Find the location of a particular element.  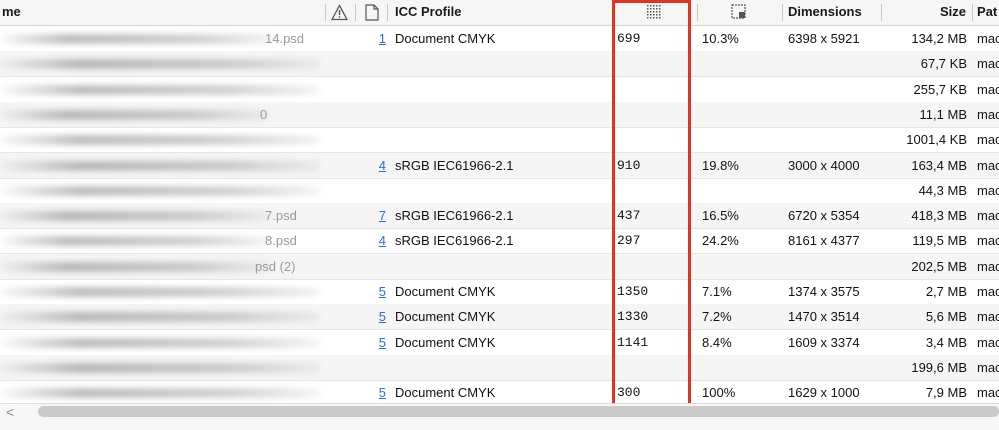

layer-count-link: 1 is located at coordinates (379, 38).